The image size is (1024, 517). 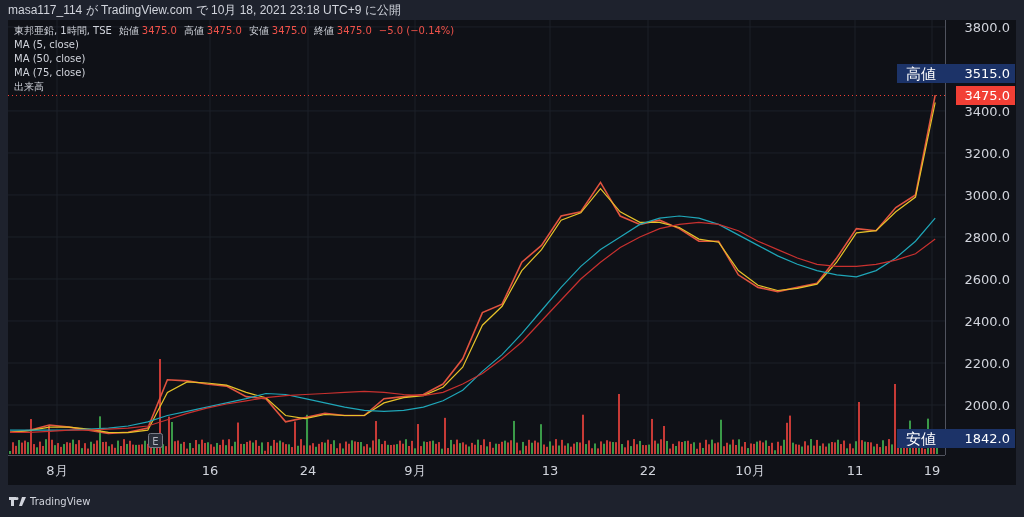 What do you see at coordinates (855, 470) in the screenshot?
I see `date-label: 11` at bounding box center [855, 470].